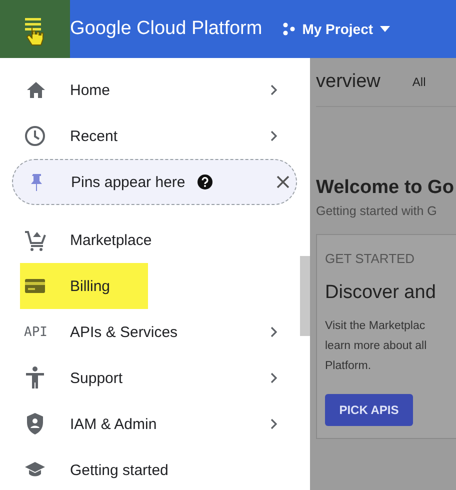 The image size is (456, 490). Describe the element at coordinates (150, 424) in the screenshot. I see `menu-item: IAM & Admin` at that location.